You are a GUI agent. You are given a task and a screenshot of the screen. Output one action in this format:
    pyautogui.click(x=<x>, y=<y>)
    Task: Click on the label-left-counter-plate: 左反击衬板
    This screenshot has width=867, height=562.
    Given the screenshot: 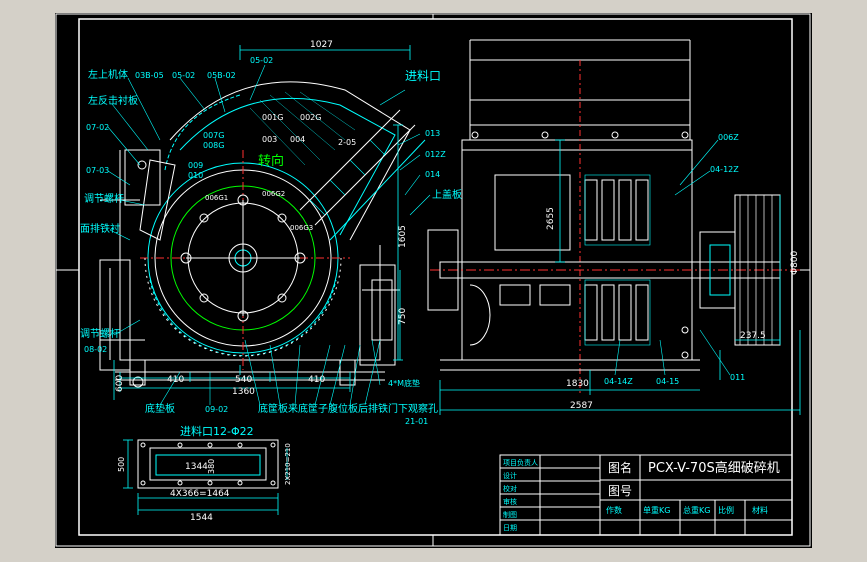 What is the action you would take?
    pyautogui.click(x=113, y=100)
    